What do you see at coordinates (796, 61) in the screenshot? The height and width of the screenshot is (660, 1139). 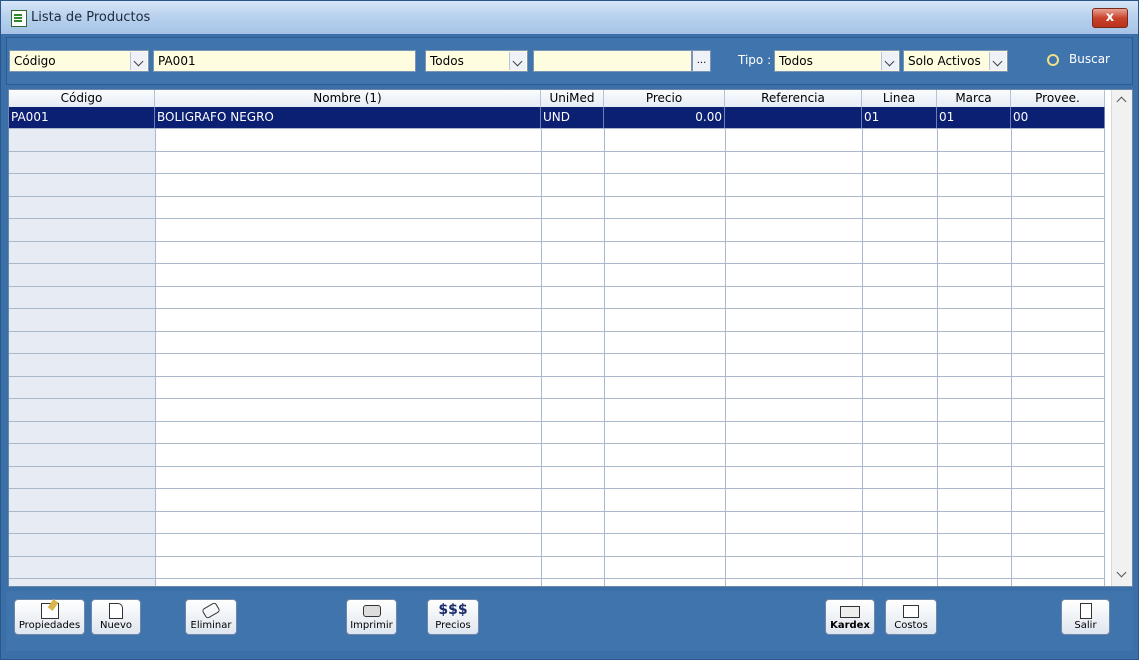 I see `tipo-select-value: Todos` at bounding box center [796, 61].